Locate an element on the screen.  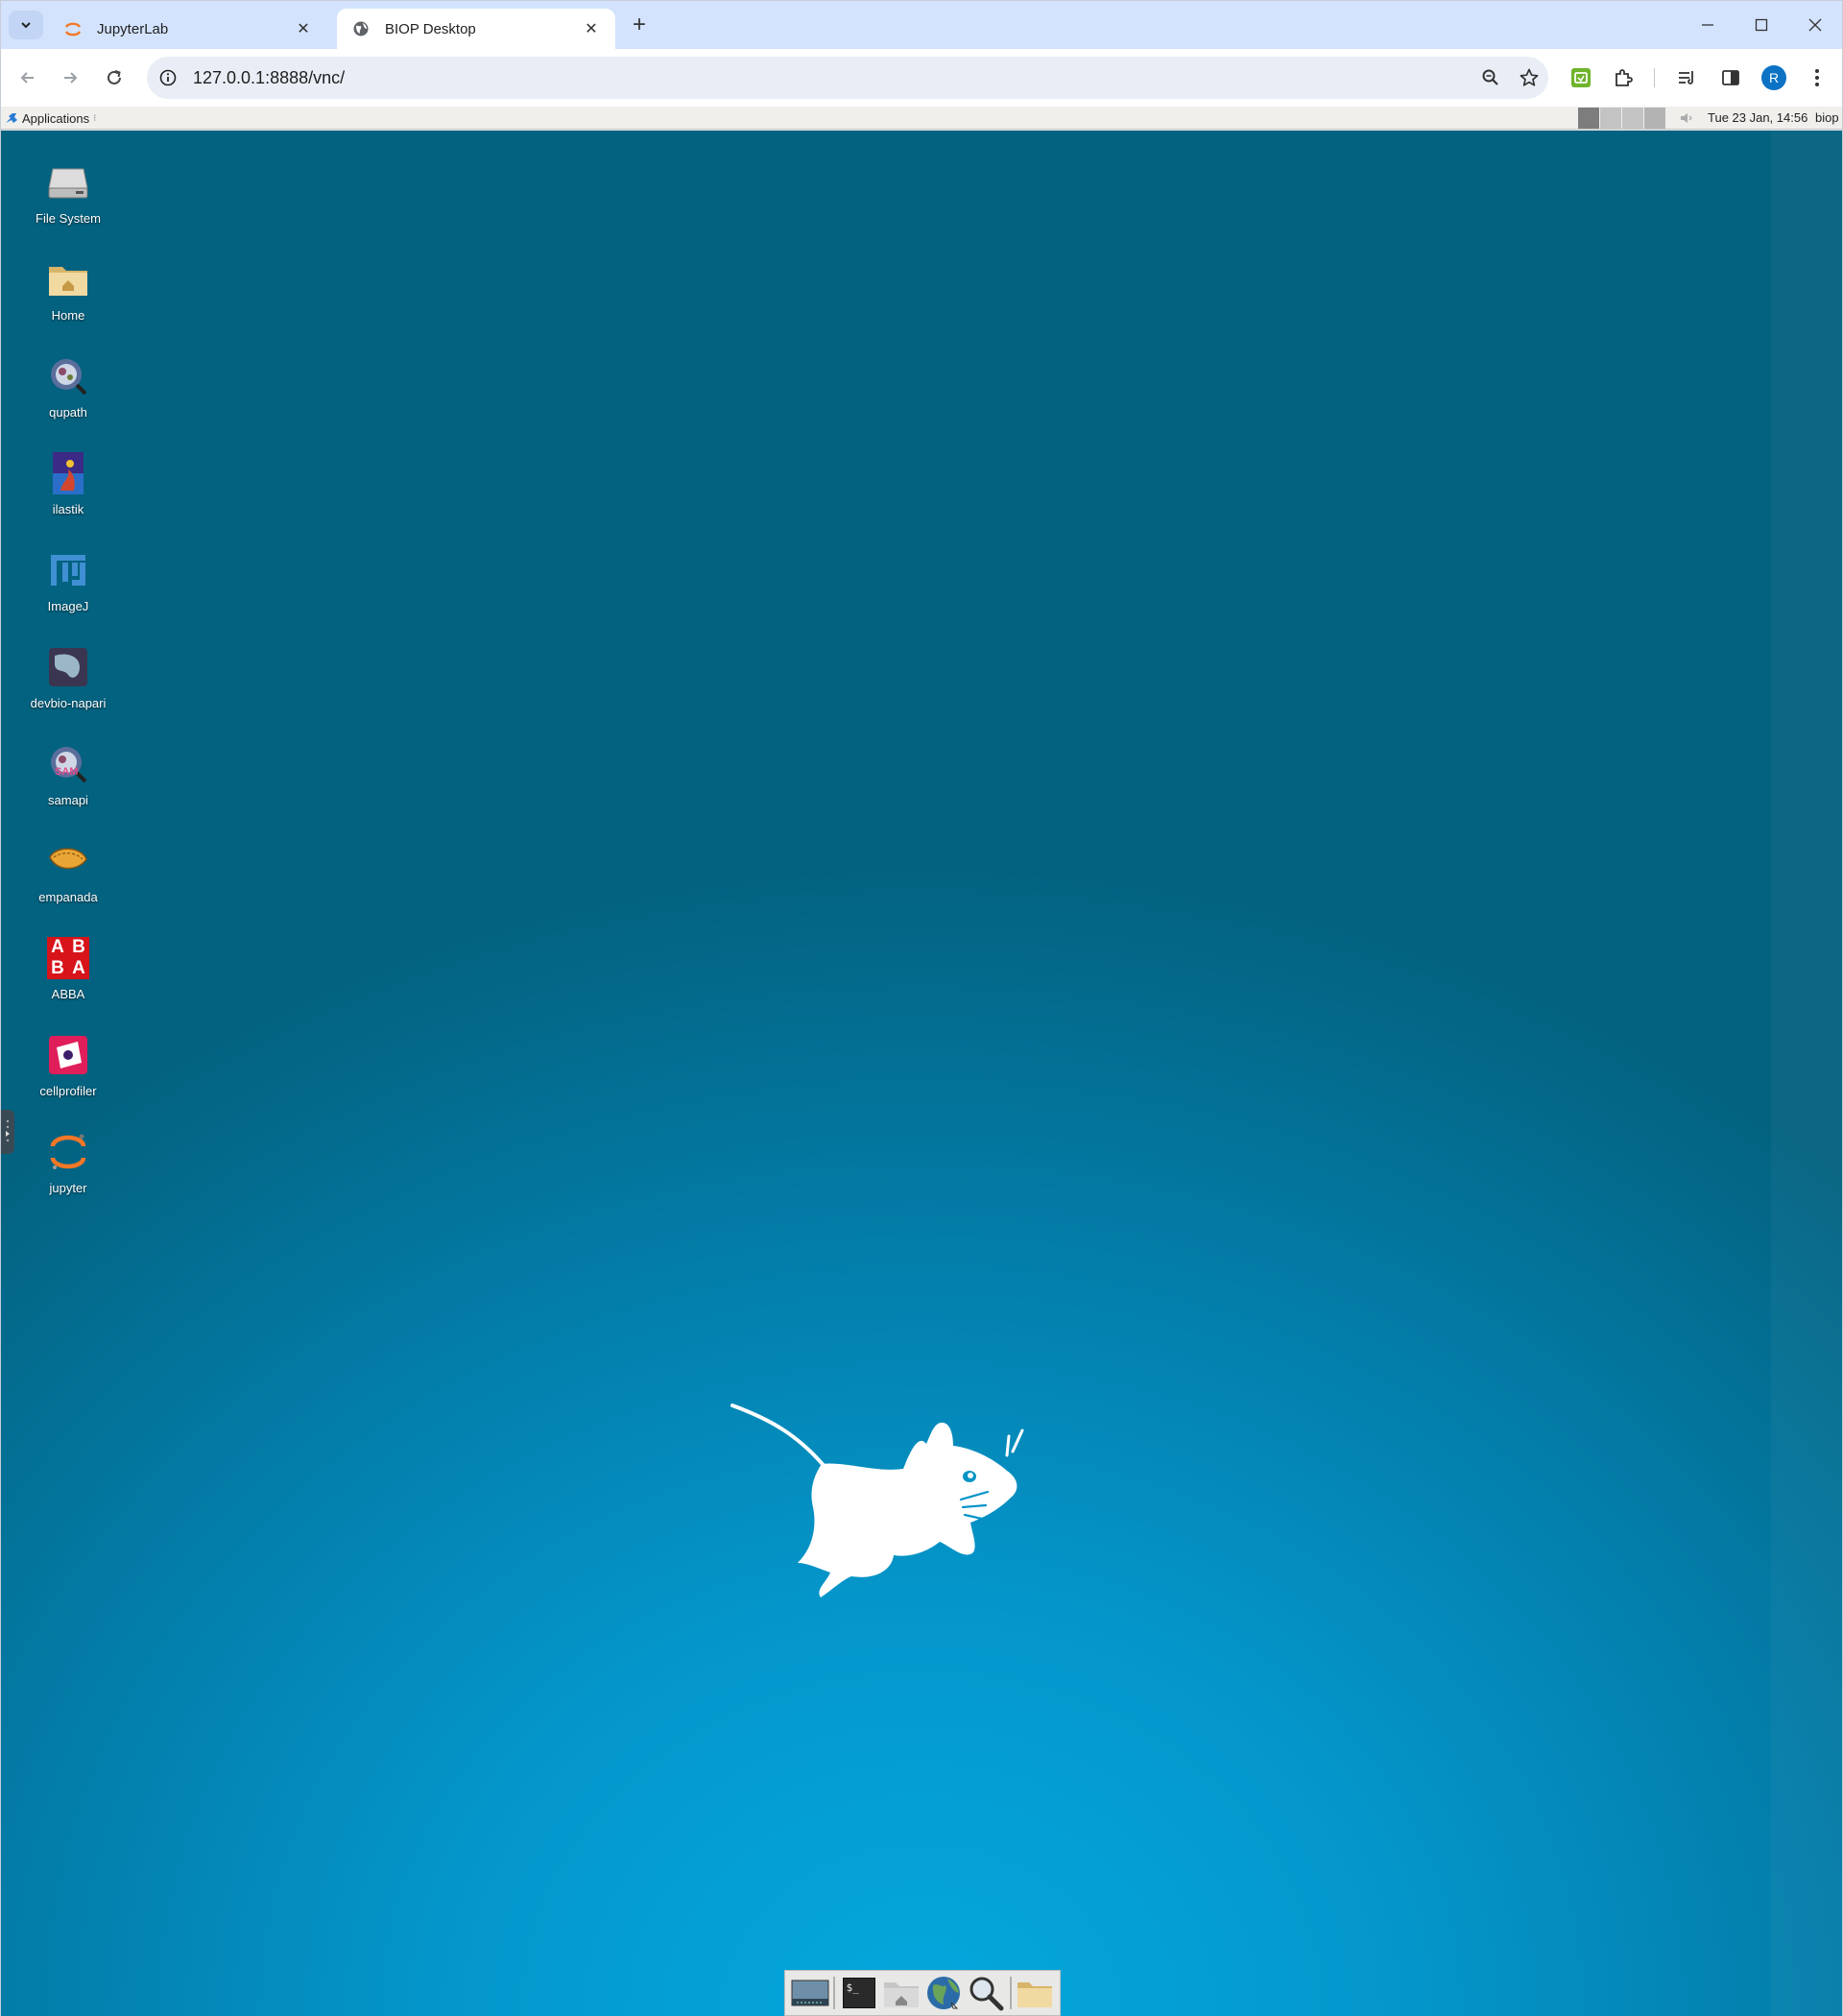
desktop-icon-empanada: empanada is located at coordinates (68, 871).